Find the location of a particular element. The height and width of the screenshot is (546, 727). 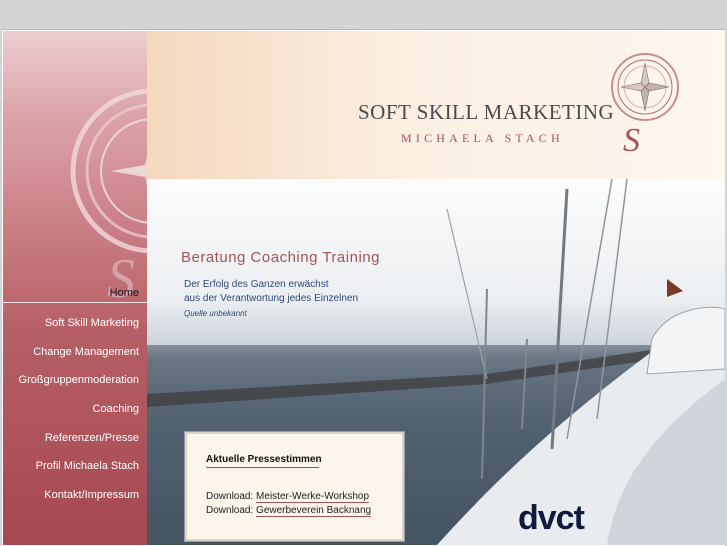

quote-line-1: Der Erfolg des Ganzen erwächst is located at coordinates (256, 284).